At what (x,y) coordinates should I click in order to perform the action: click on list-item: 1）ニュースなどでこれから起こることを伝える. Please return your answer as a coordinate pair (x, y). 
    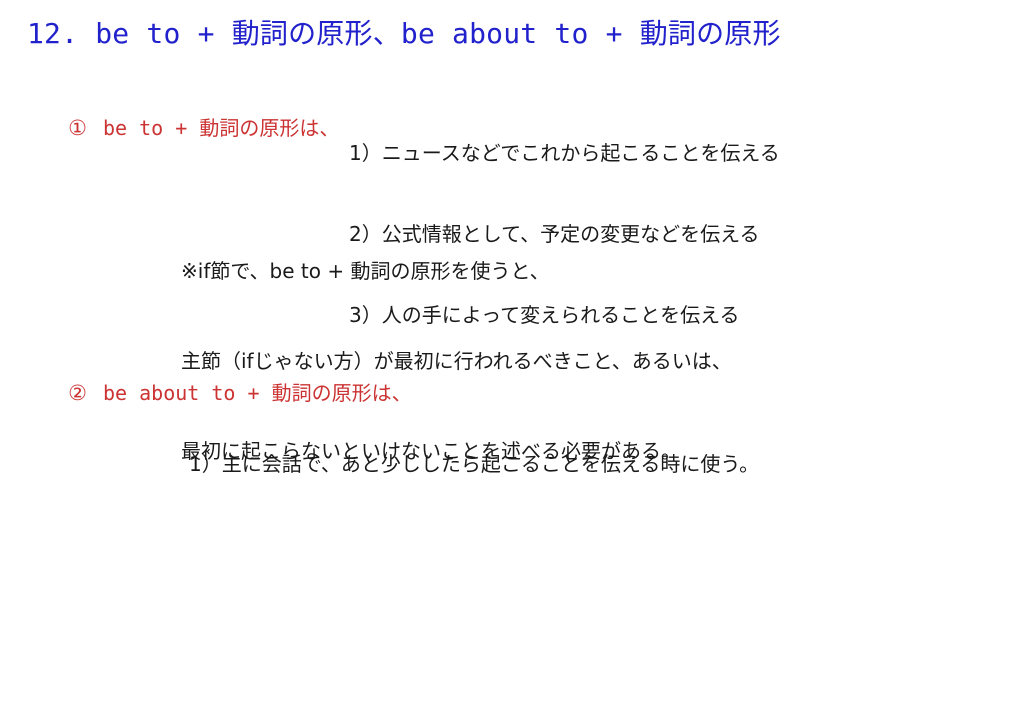
    Looking at the image, I should click on (564, 153).